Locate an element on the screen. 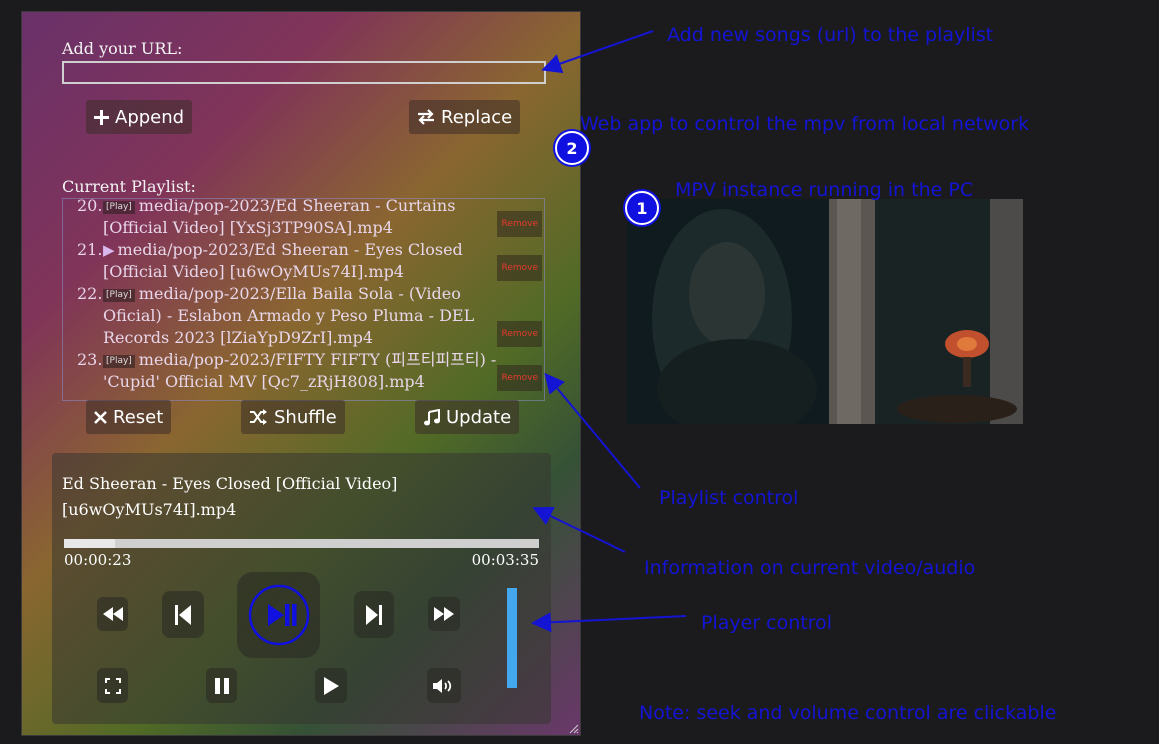 This screenshot has width=1159, height=744. pause-icon is located at coordinates (221, 685).